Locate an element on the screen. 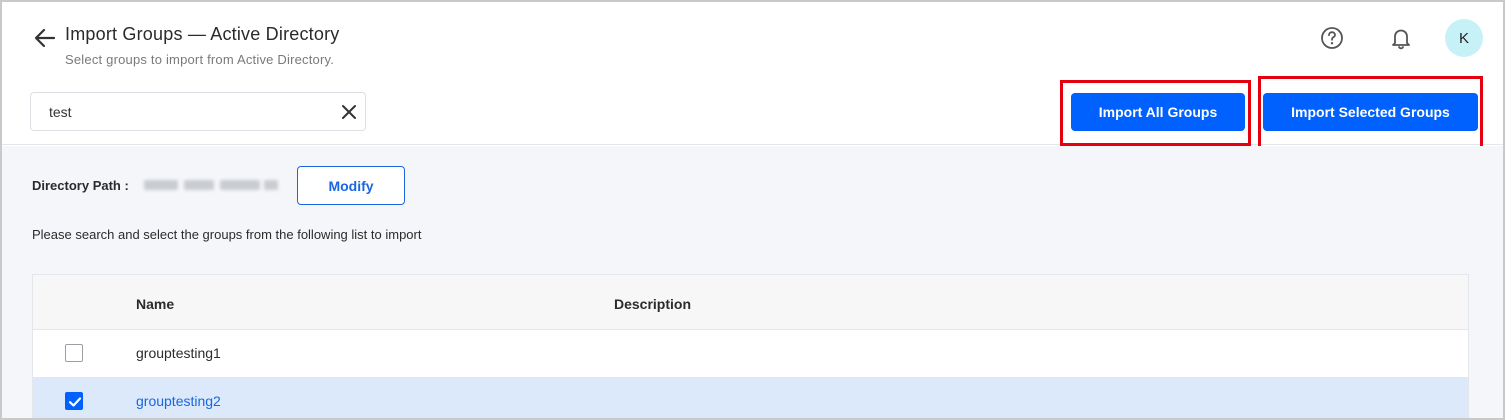 This screenshot has width=1505, height=420. import-all-groups-button: Import All Groups is located at coordinates (1158, 112).